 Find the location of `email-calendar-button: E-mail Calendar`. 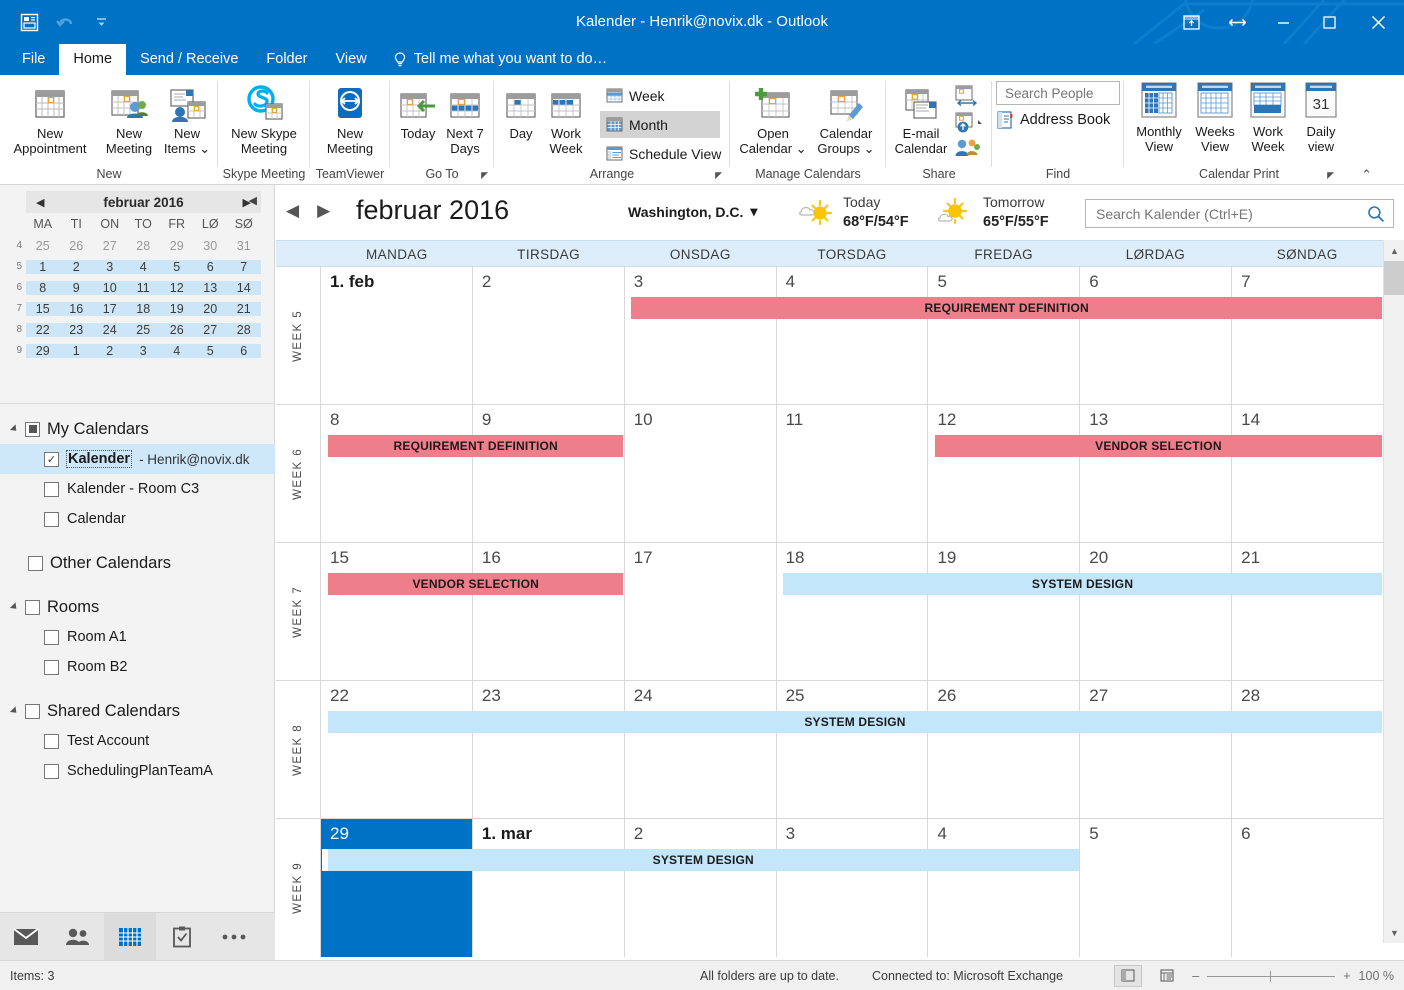

email-calendar-button: E-mail Calendar is located at coordinates (921, 119).